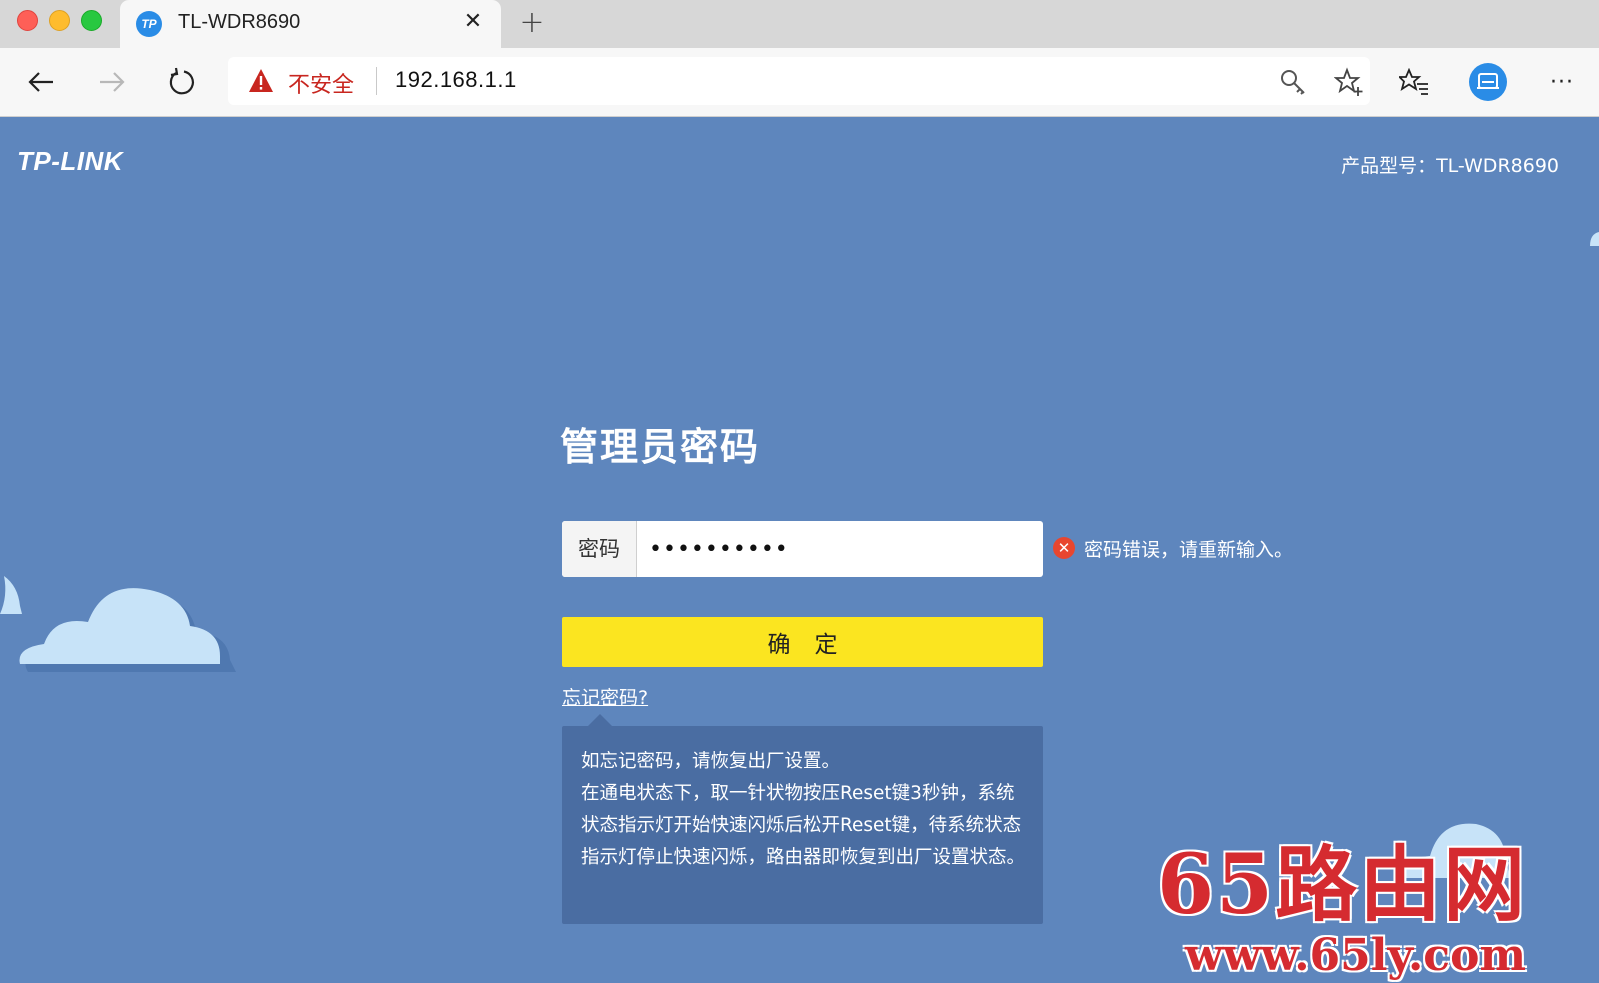  Describe the element at coordinates (70, 161) in the screenshot. I see `tp-link-logo: TP-LINK` at that location.